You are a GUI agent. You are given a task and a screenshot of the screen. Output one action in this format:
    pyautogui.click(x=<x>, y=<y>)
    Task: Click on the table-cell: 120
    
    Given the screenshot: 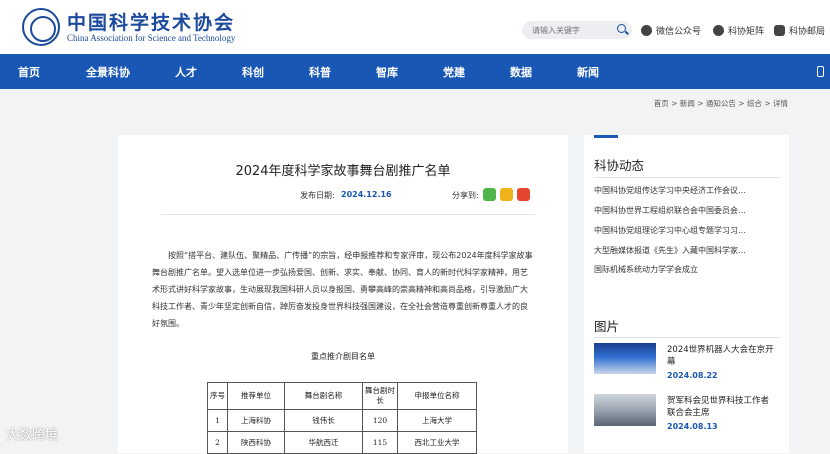 What is the action you would take?
    pyautogui.click(x=380, y=420)
    